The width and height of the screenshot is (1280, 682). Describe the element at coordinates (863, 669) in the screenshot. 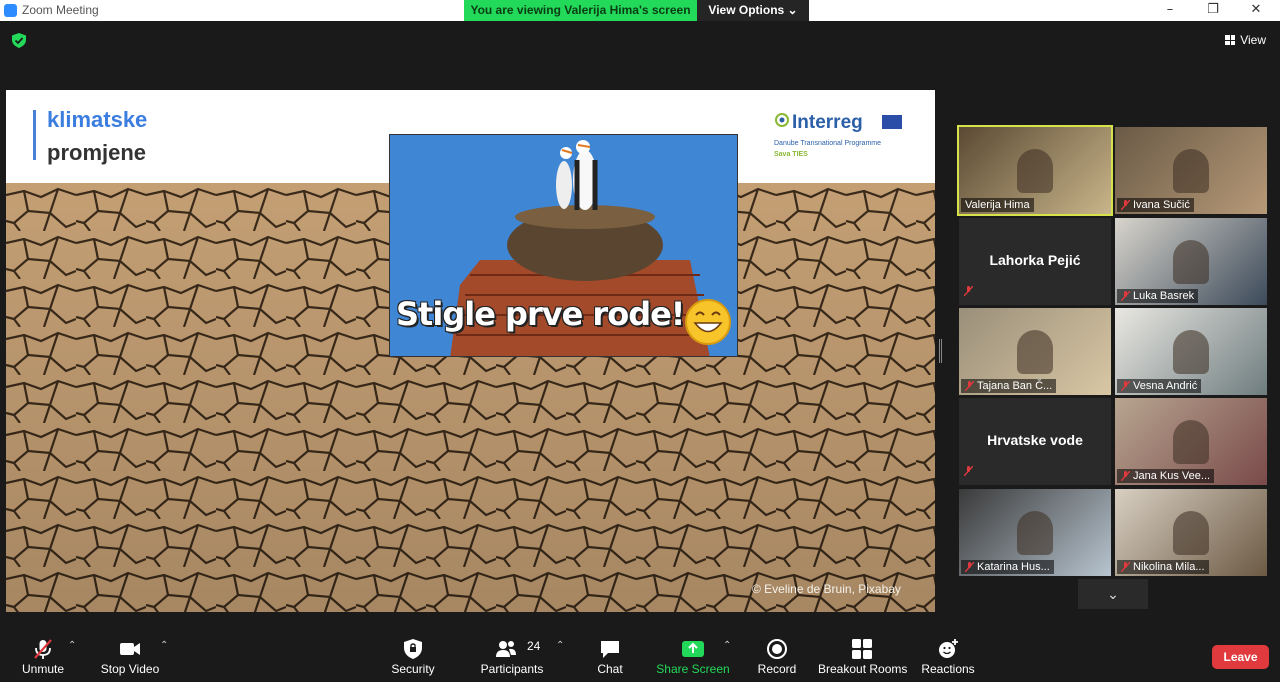

I see `breakout-rooms-label: Breakout Rooms` at that location.